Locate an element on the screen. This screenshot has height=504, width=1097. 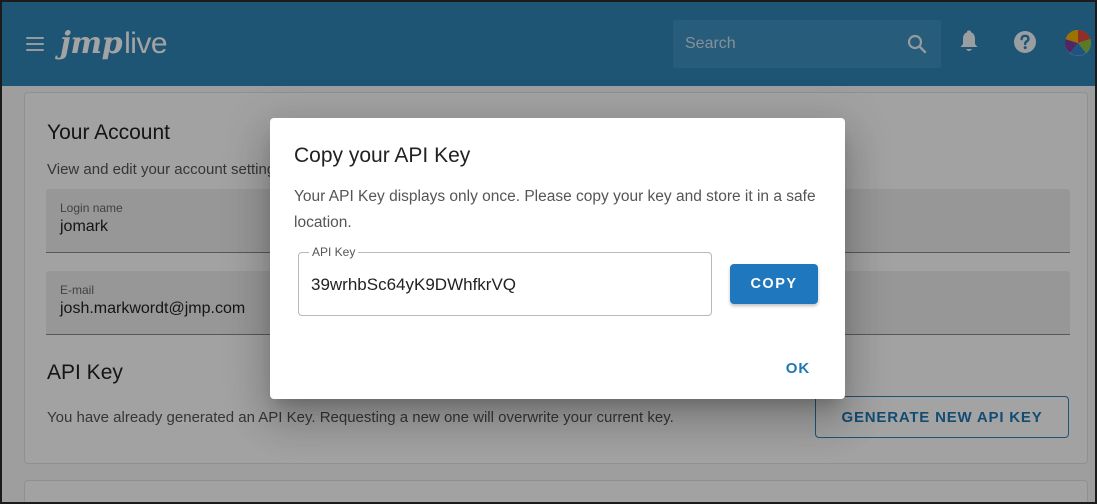
ok-button: OK is located at coordinates (798, 368).